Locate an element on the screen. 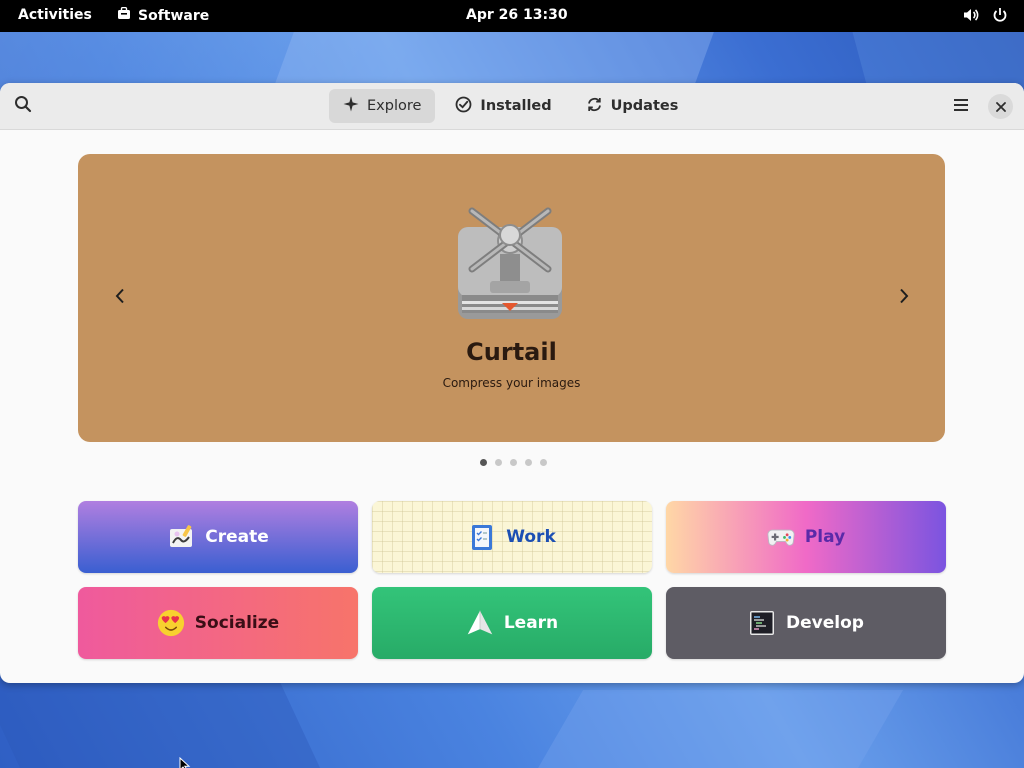  software-bag-icon is located at coordinates (124, 15).